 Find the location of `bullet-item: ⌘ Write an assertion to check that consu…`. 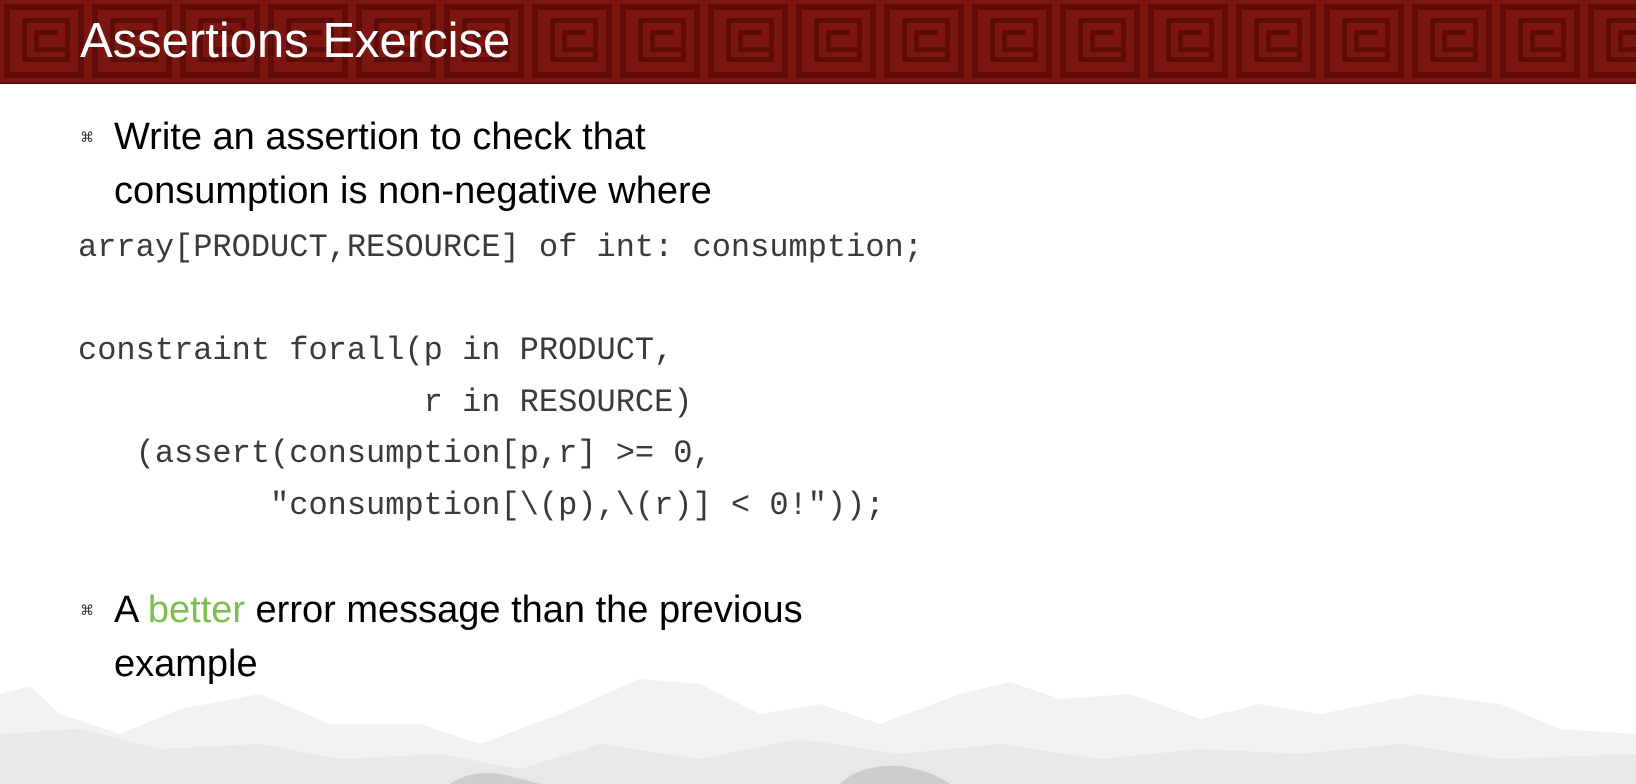

bullet-item: ⌘ Write an assertion to check that consu… is located at coordinates (396, 164).